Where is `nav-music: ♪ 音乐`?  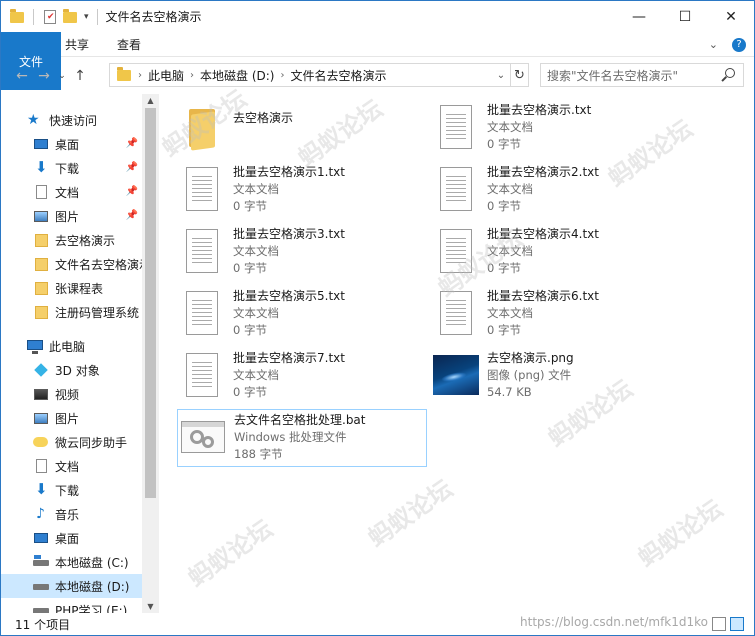 nav-music: ♪ 音乐 is located at coordinates (71, 514).